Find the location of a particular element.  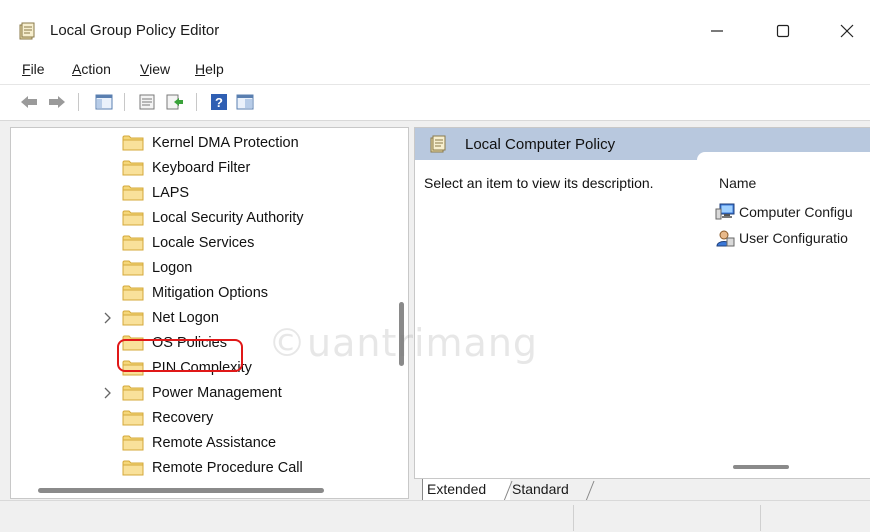

tree-item-laps: LAPS is located at coordinates (198, 192).